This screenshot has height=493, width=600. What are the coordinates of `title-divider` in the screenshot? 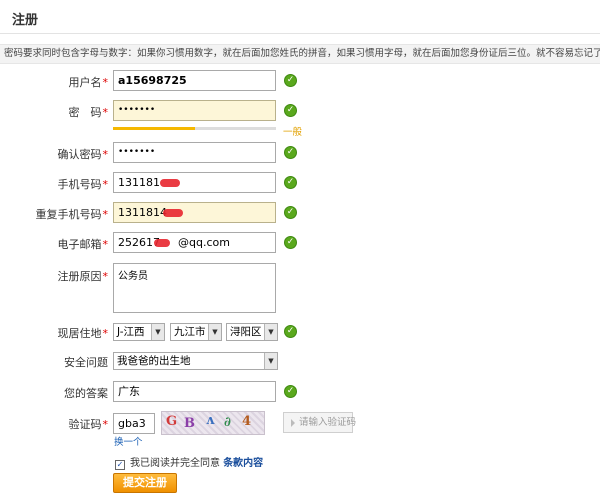 It's located at (300, 33).